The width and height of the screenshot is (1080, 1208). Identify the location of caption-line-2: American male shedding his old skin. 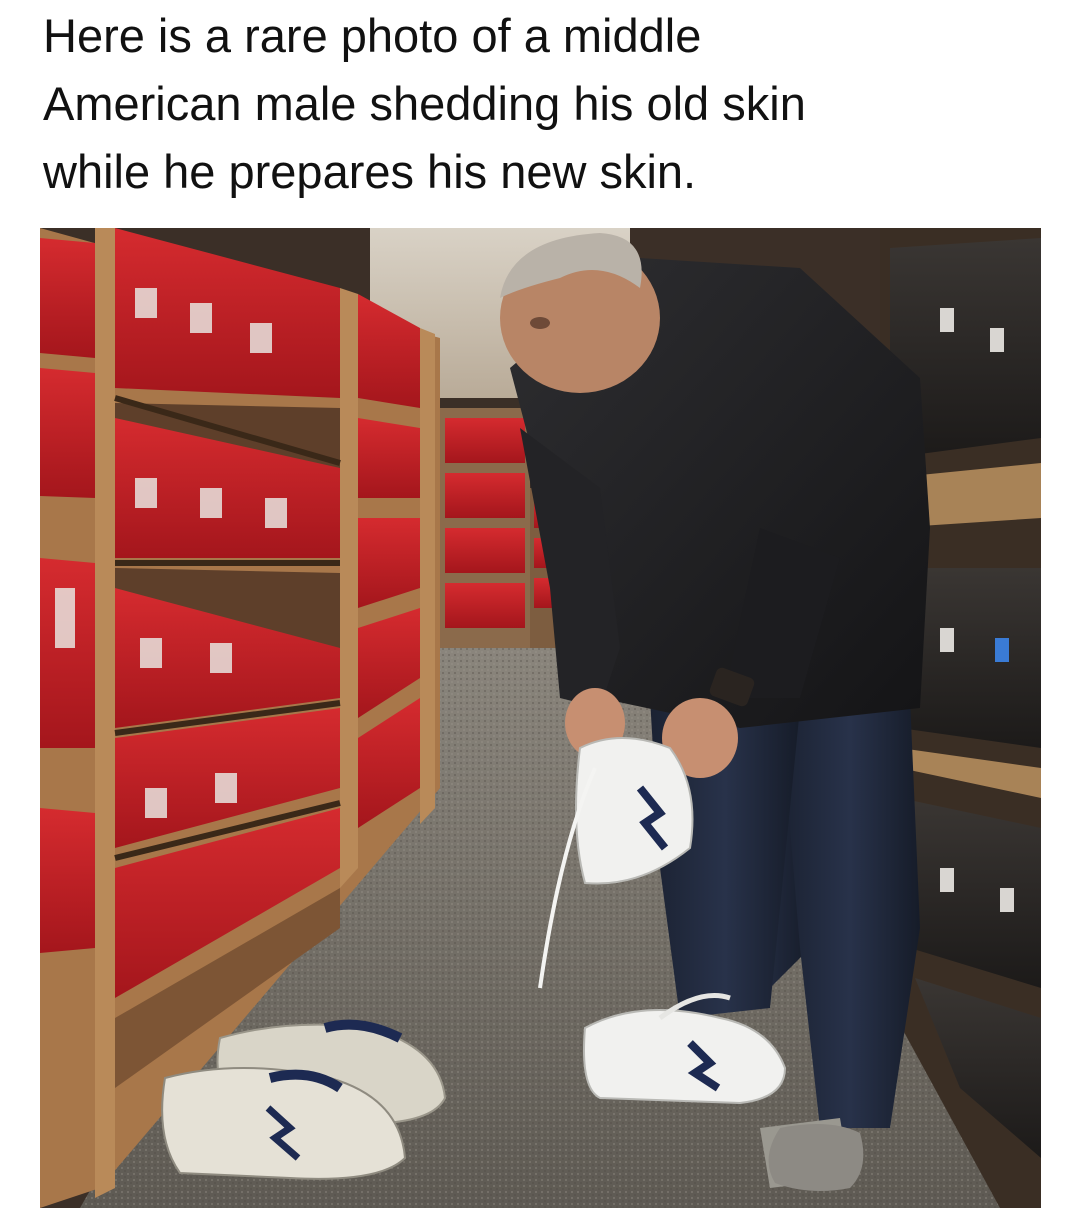
(424, 103).